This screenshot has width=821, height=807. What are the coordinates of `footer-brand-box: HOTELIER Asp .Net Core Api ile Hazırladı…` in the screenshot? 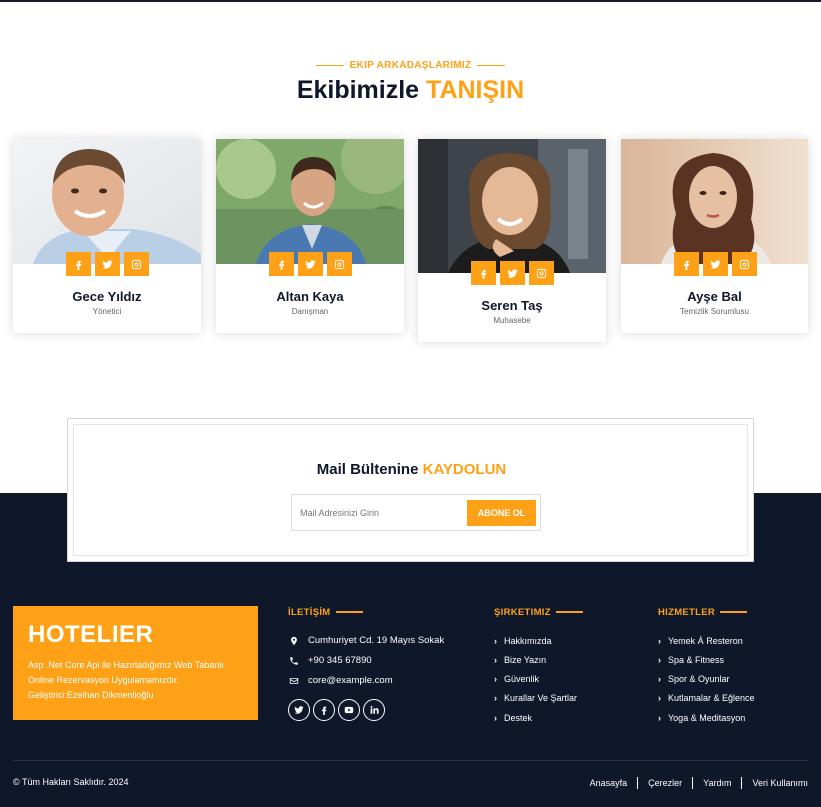 It's located at (135, 663).